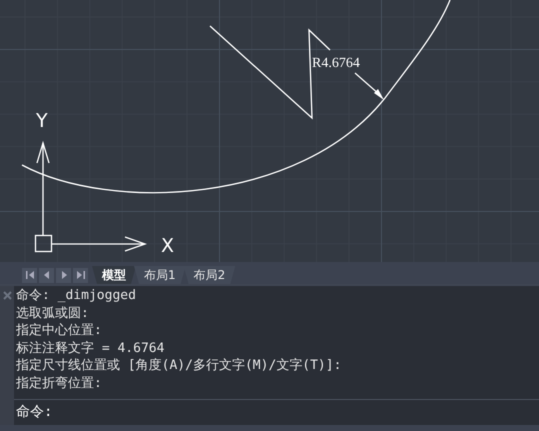 The height and width of the screenshot is (431, 539). I want to click on layout-tab: 布局1, so click(160, 275).